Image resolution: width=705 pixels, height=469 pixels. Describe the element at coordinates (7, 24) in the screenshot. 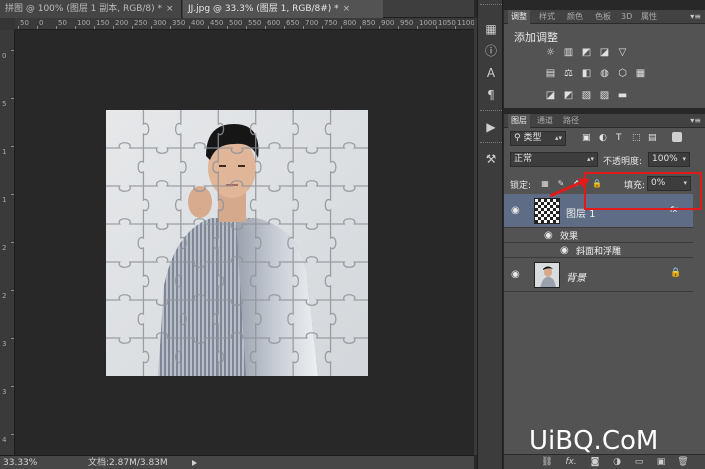

I see `ruler-origin` at that location.